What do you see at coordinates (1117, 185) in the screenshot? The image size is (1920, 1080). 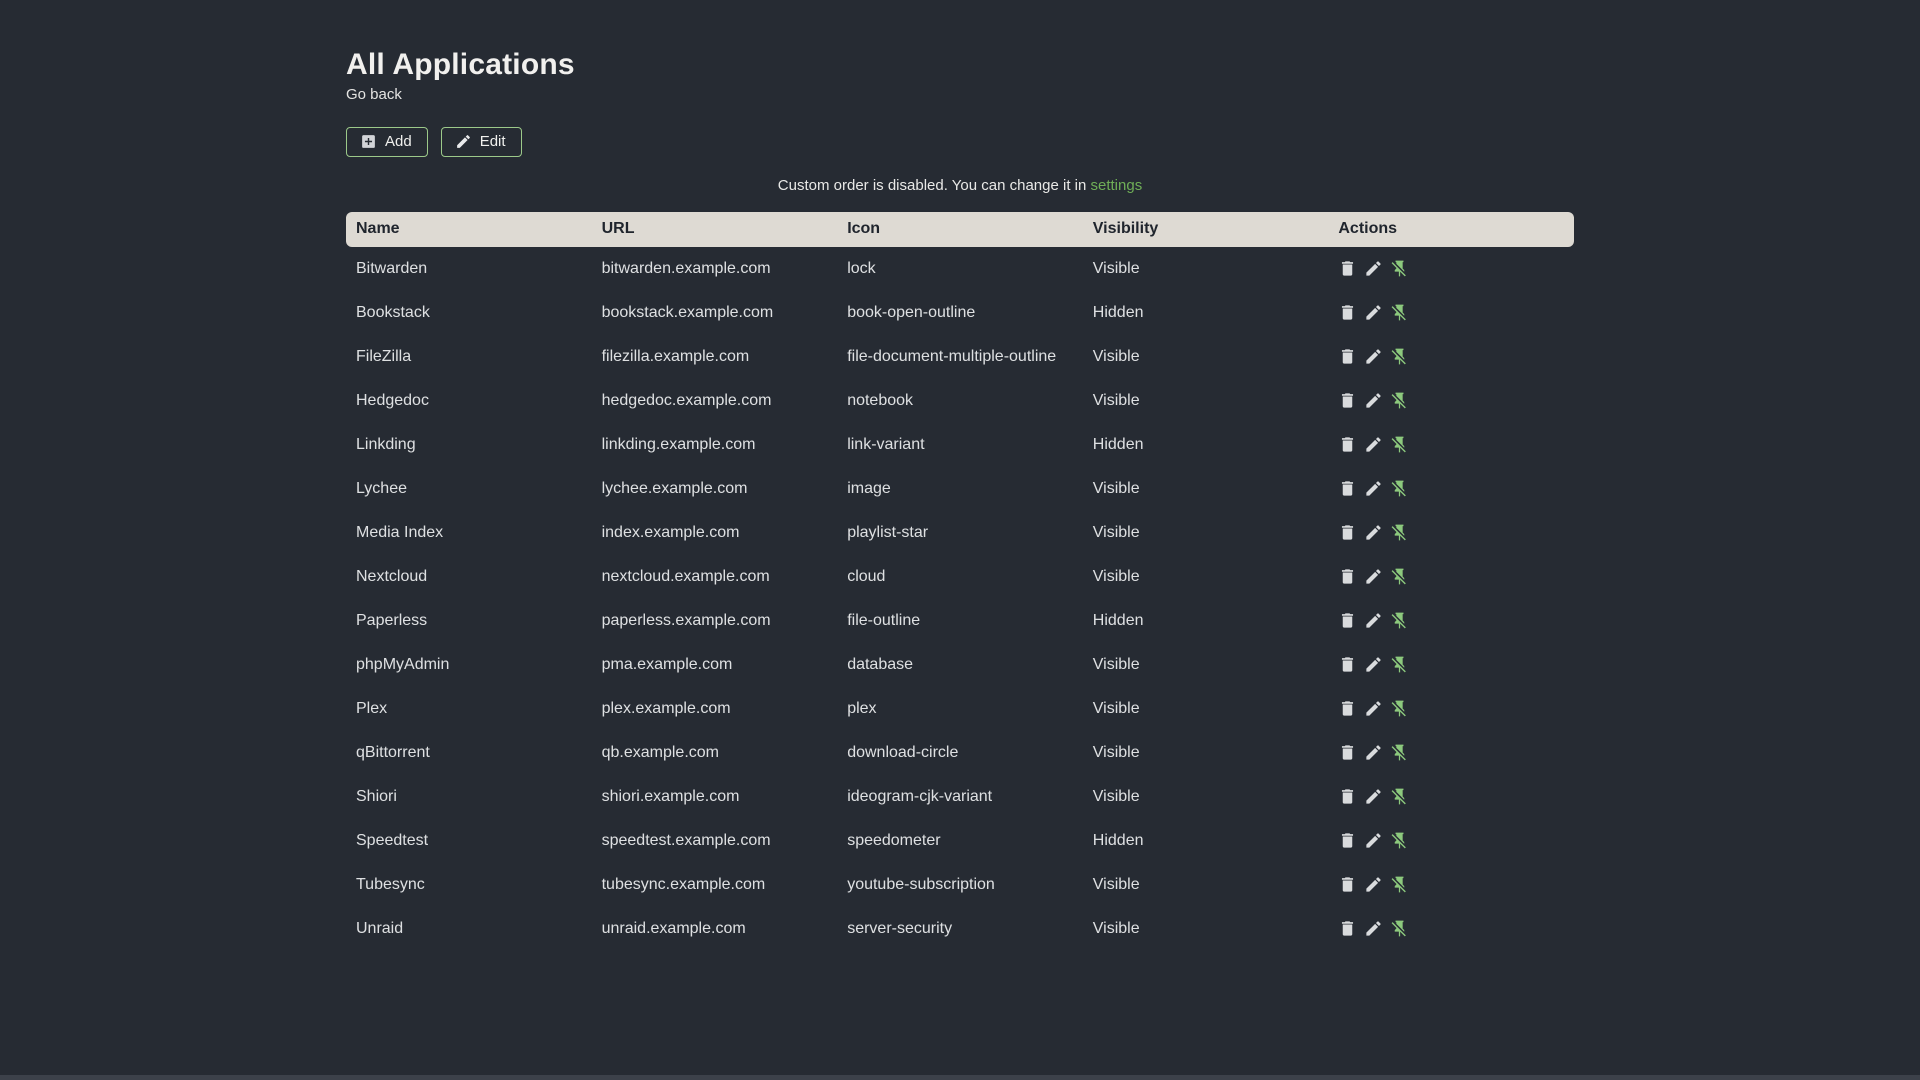 I see `settings-link: settings` at bounding box center [1117, 185].